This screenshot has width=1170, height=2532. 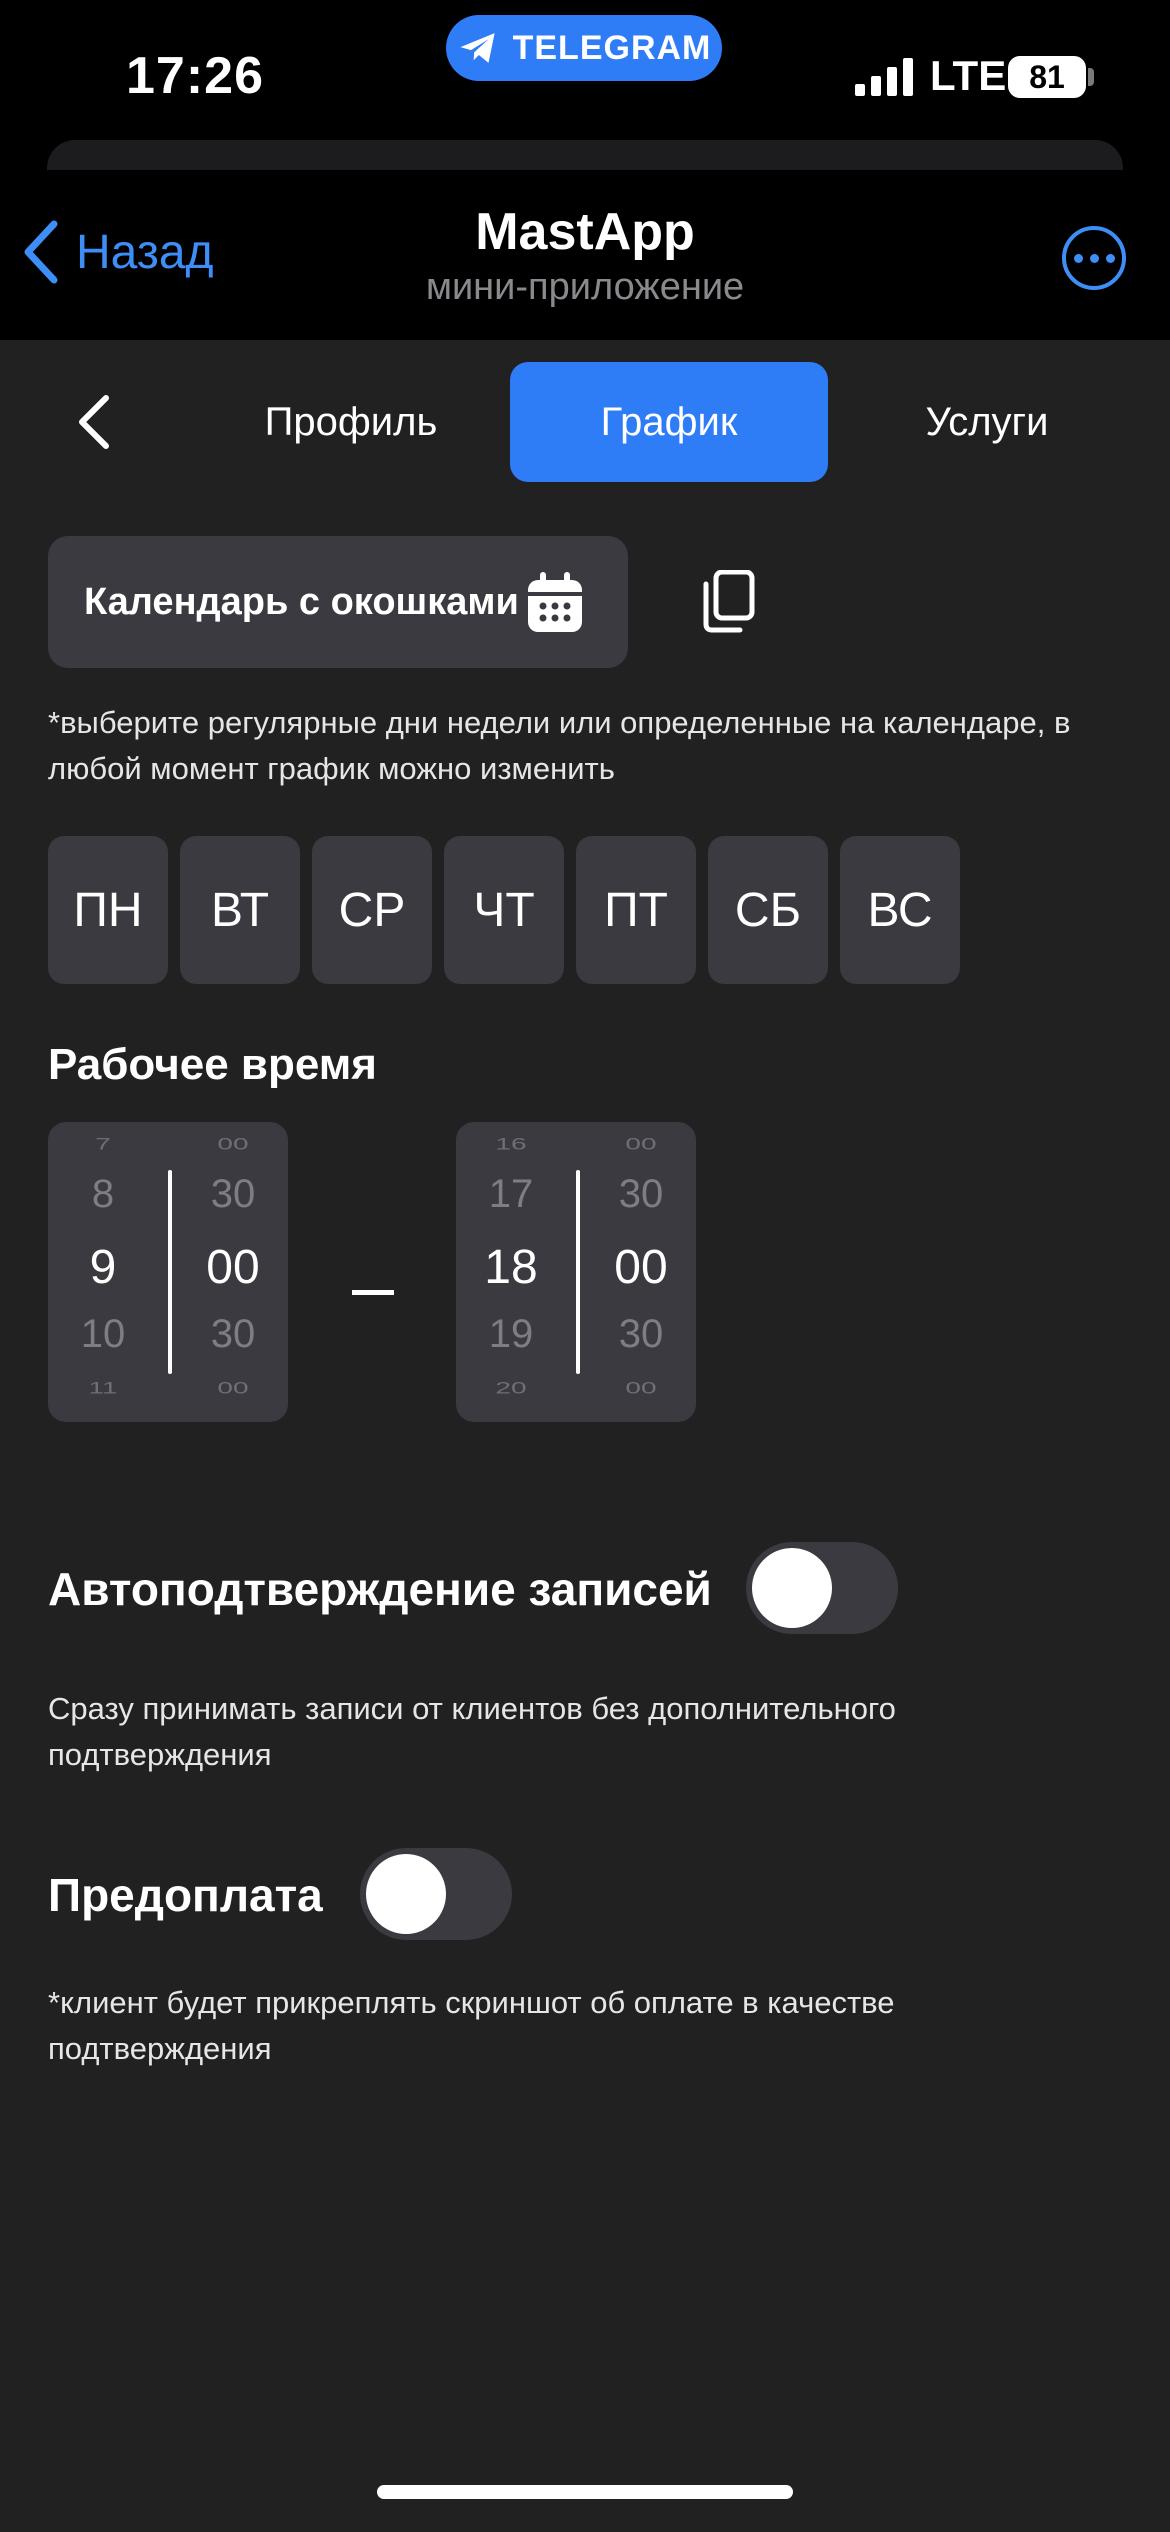 I want to click on wheel-value: 20, so click(x=511, y=1387).